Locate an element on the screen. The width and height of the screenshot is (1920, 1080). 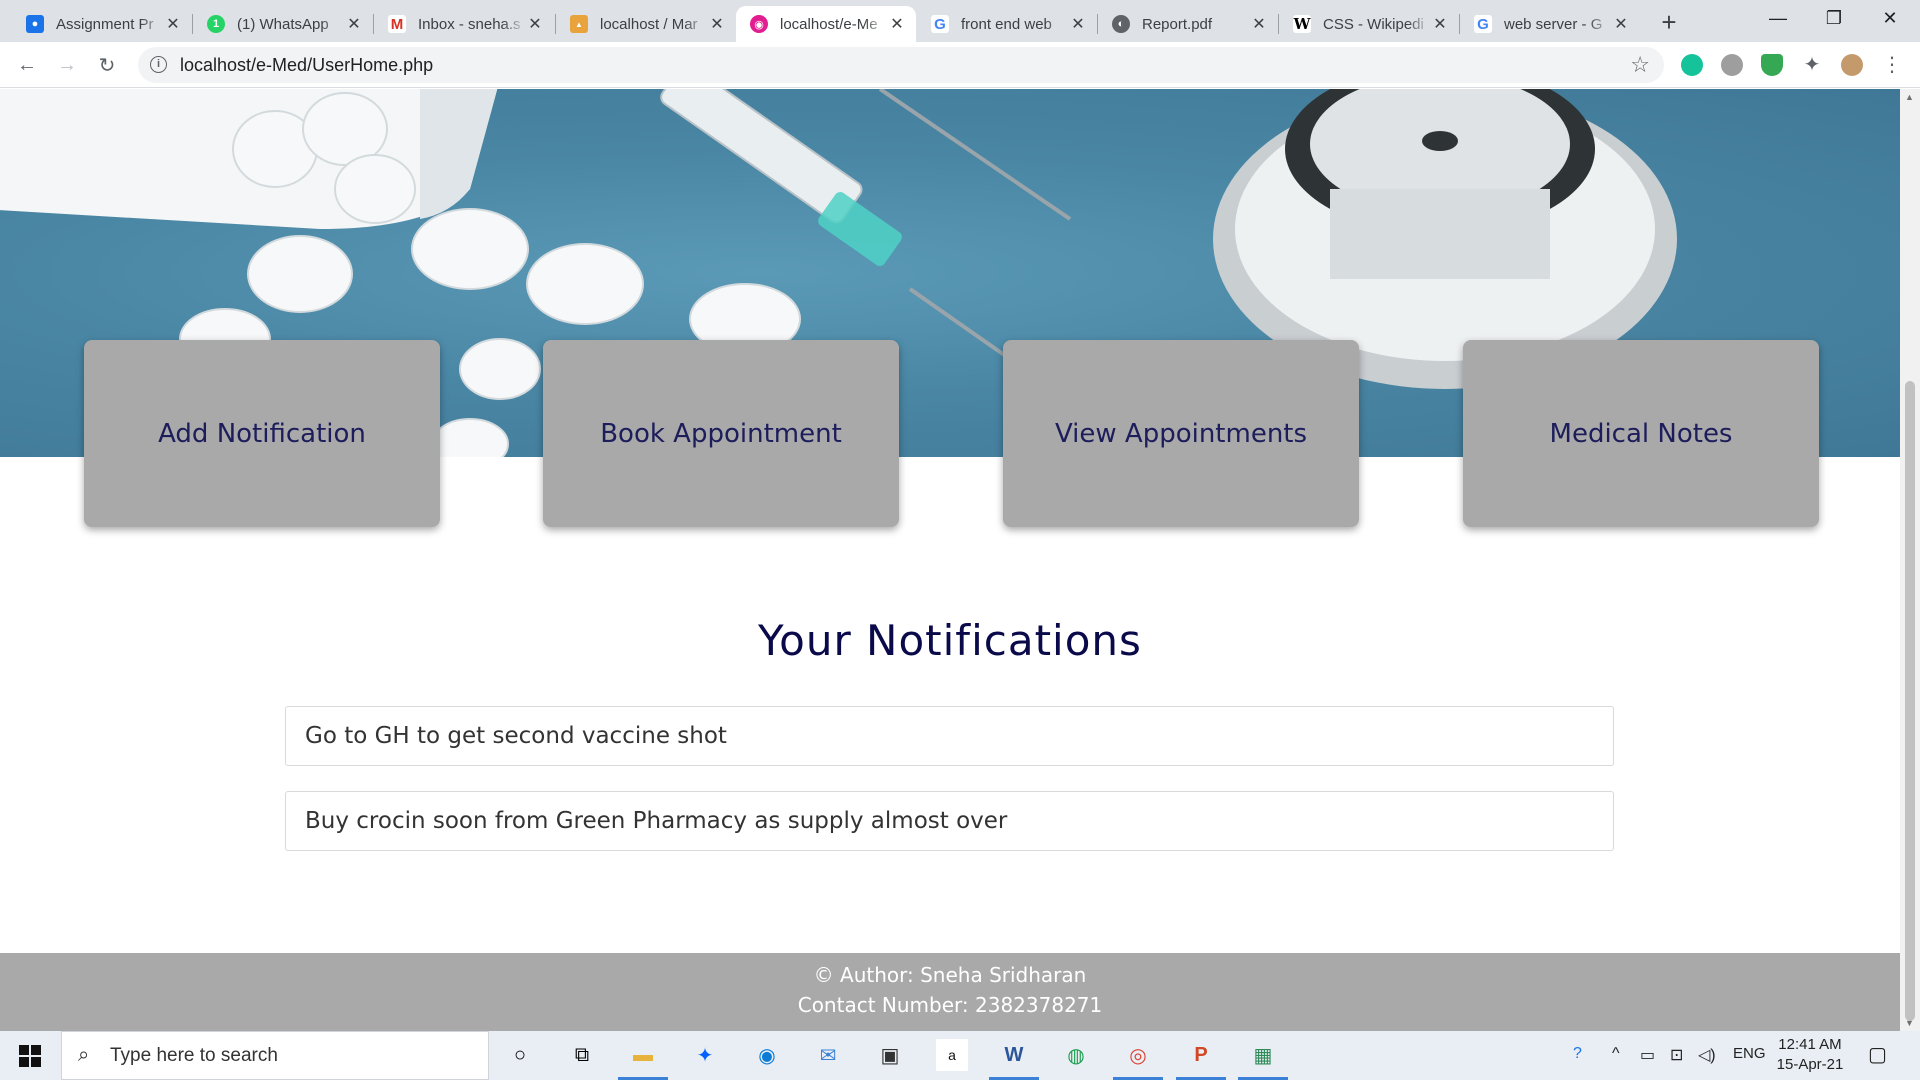
extensions-puzzle-icon: ✦ is located at coordinates (1812, 65).